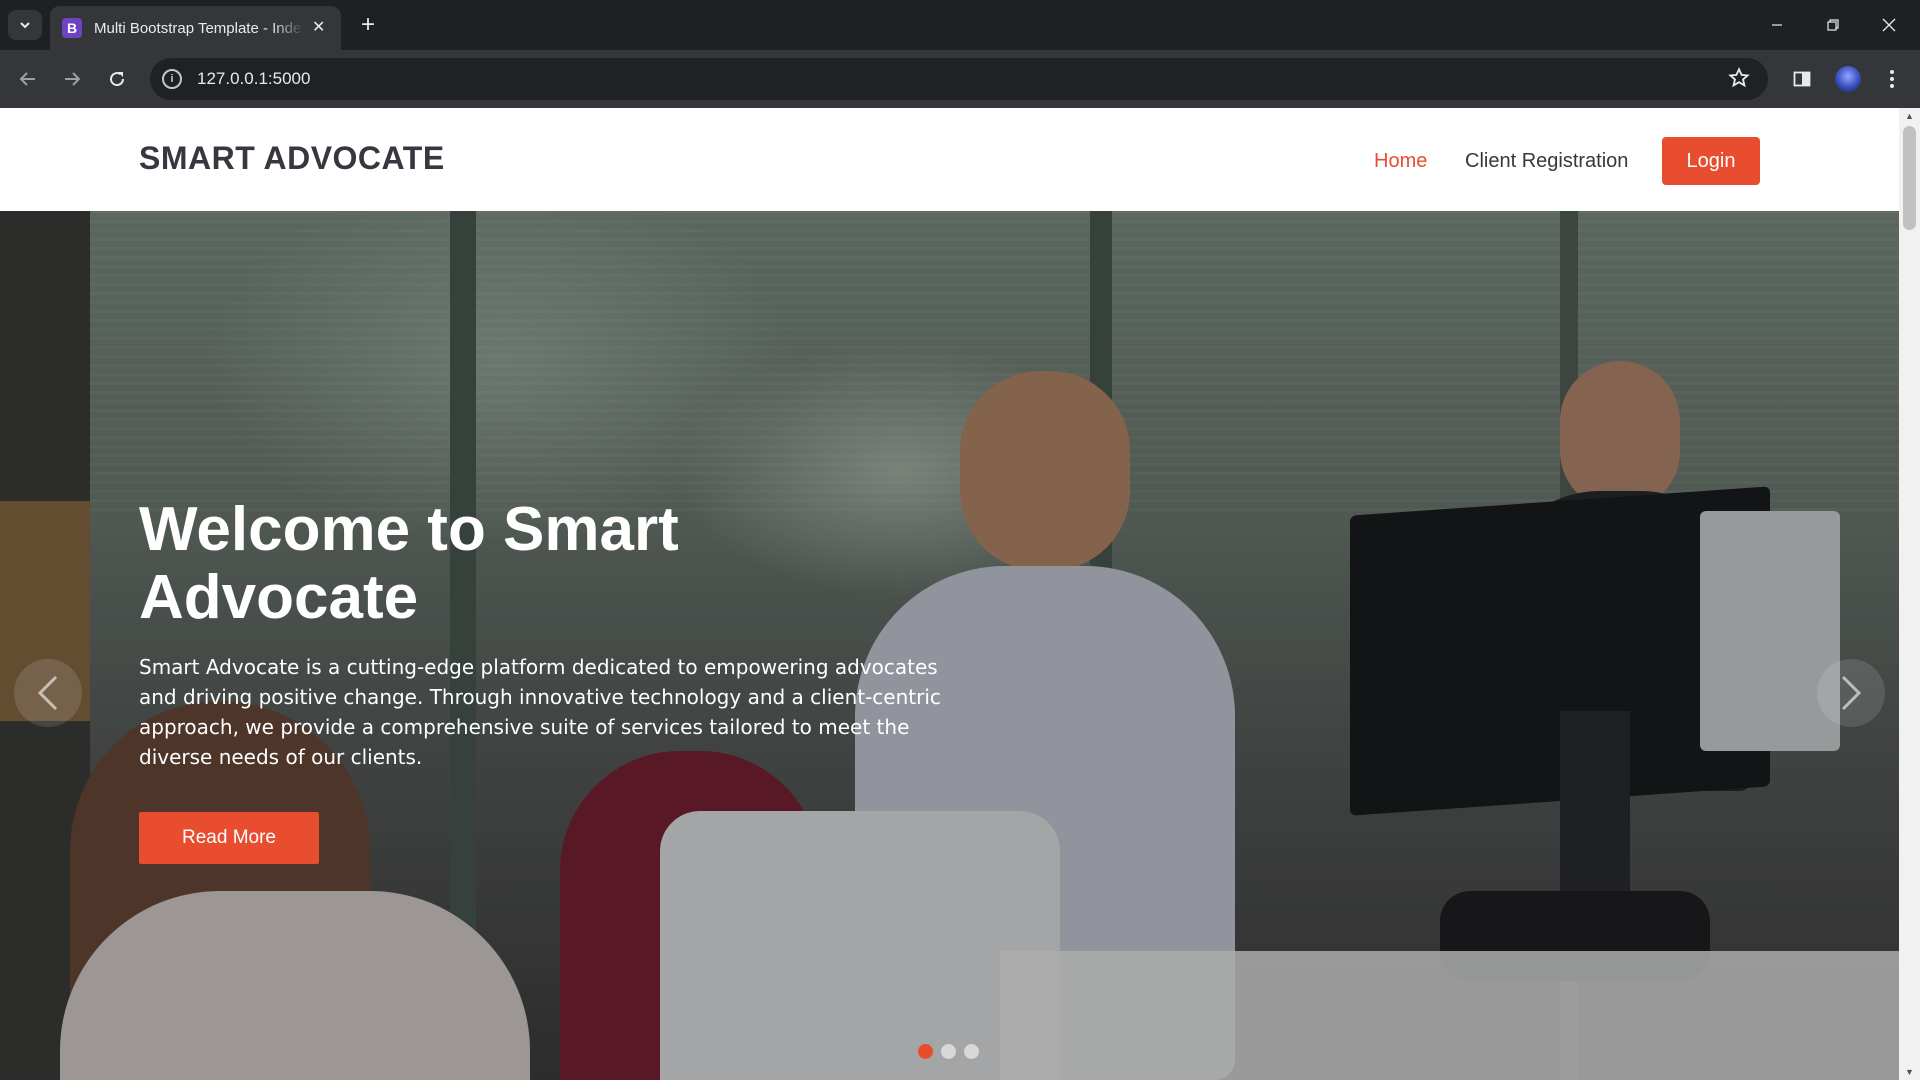 This screenshot has width=1920, height=1080. I want to click on carousel-prev-button, so click(48, 693).